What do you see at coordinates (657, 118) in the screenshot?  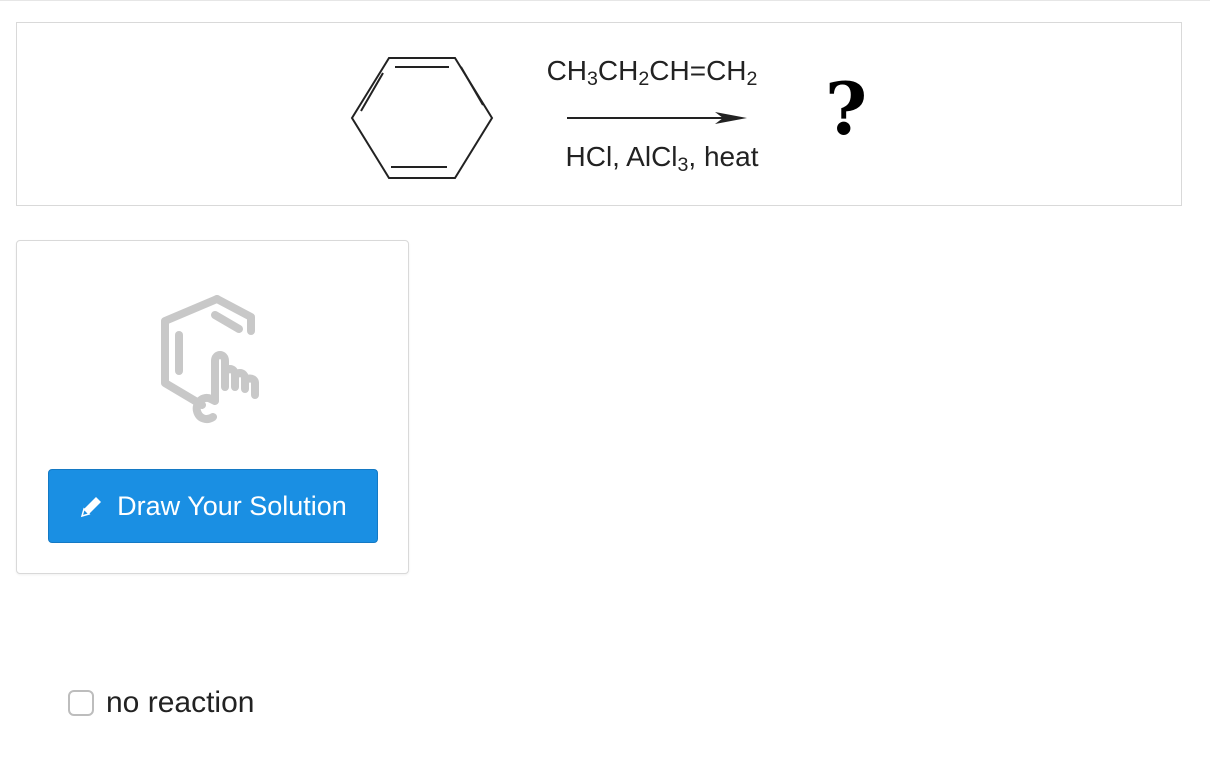 I see `reaction-arrow` at bounding box center [657, 118].